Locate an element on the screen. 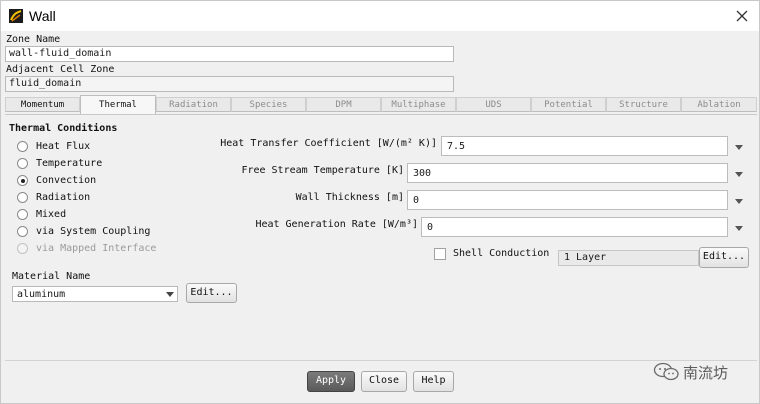  heat-transfer-coefficient-label: Heat Transfer Coefficient [W/(m² K)] is located at coordinates (328, 143).